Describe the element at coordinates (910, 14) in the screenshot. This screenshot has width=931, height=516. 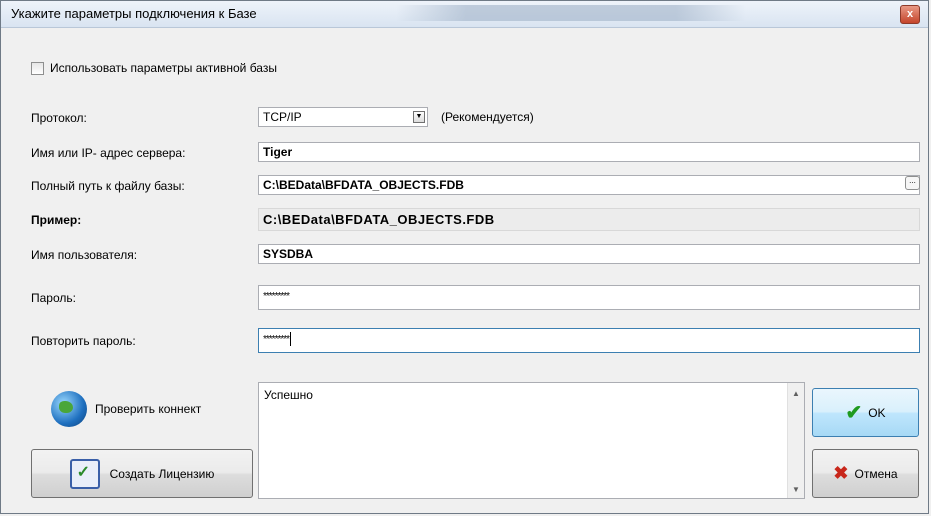
I see `close-button: x` at that location.